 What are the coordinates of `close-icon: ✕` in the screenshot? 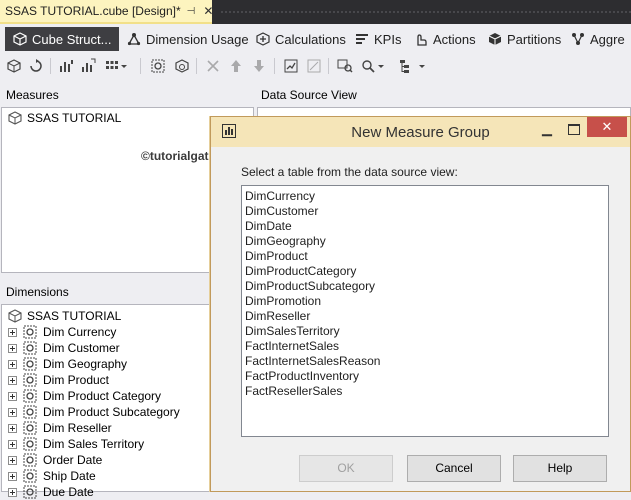 It's located at (607, 127).